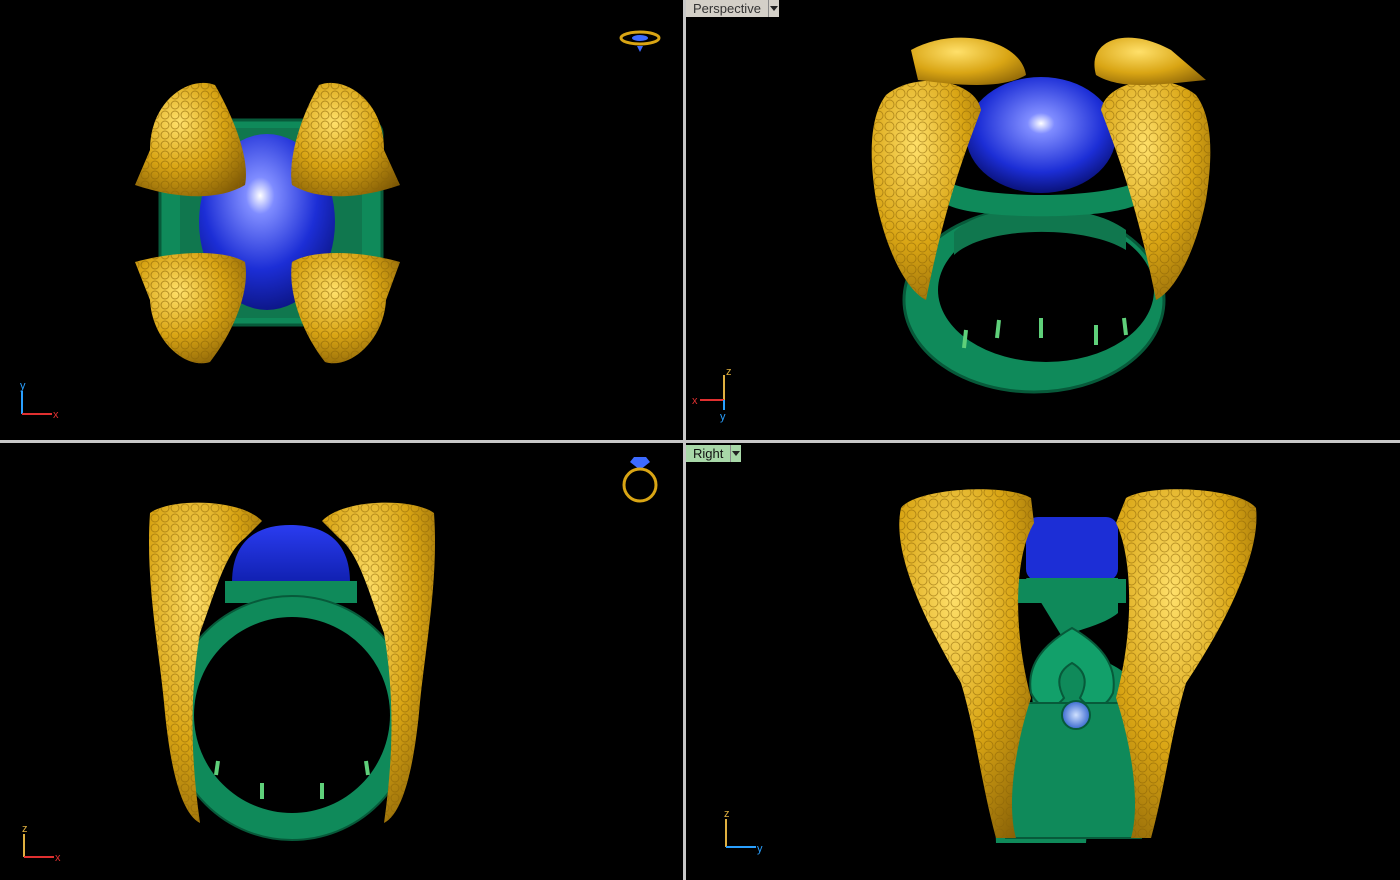  I want to click on axis-triad-right: z y, so click(743, 831).